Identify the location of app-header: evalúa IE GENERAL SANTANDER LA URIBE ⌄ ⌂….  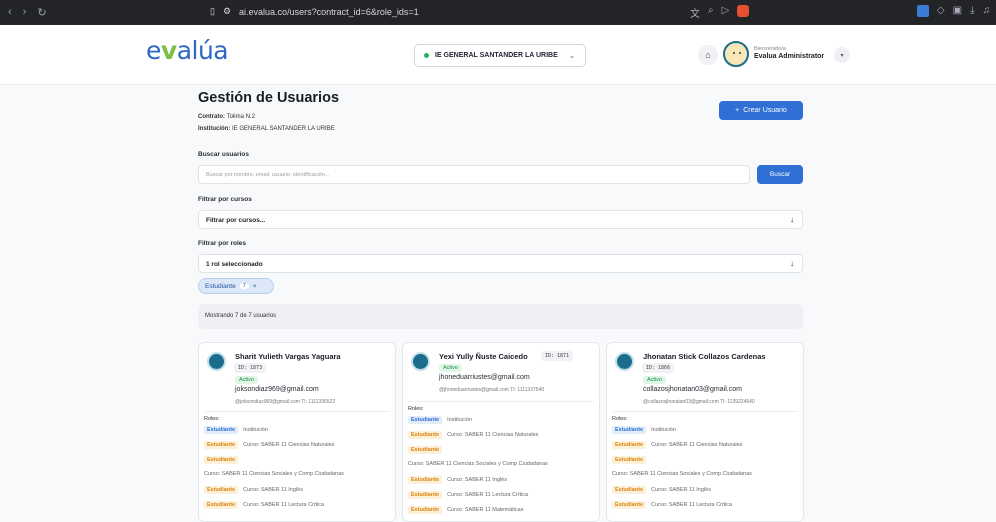
(498, 55).